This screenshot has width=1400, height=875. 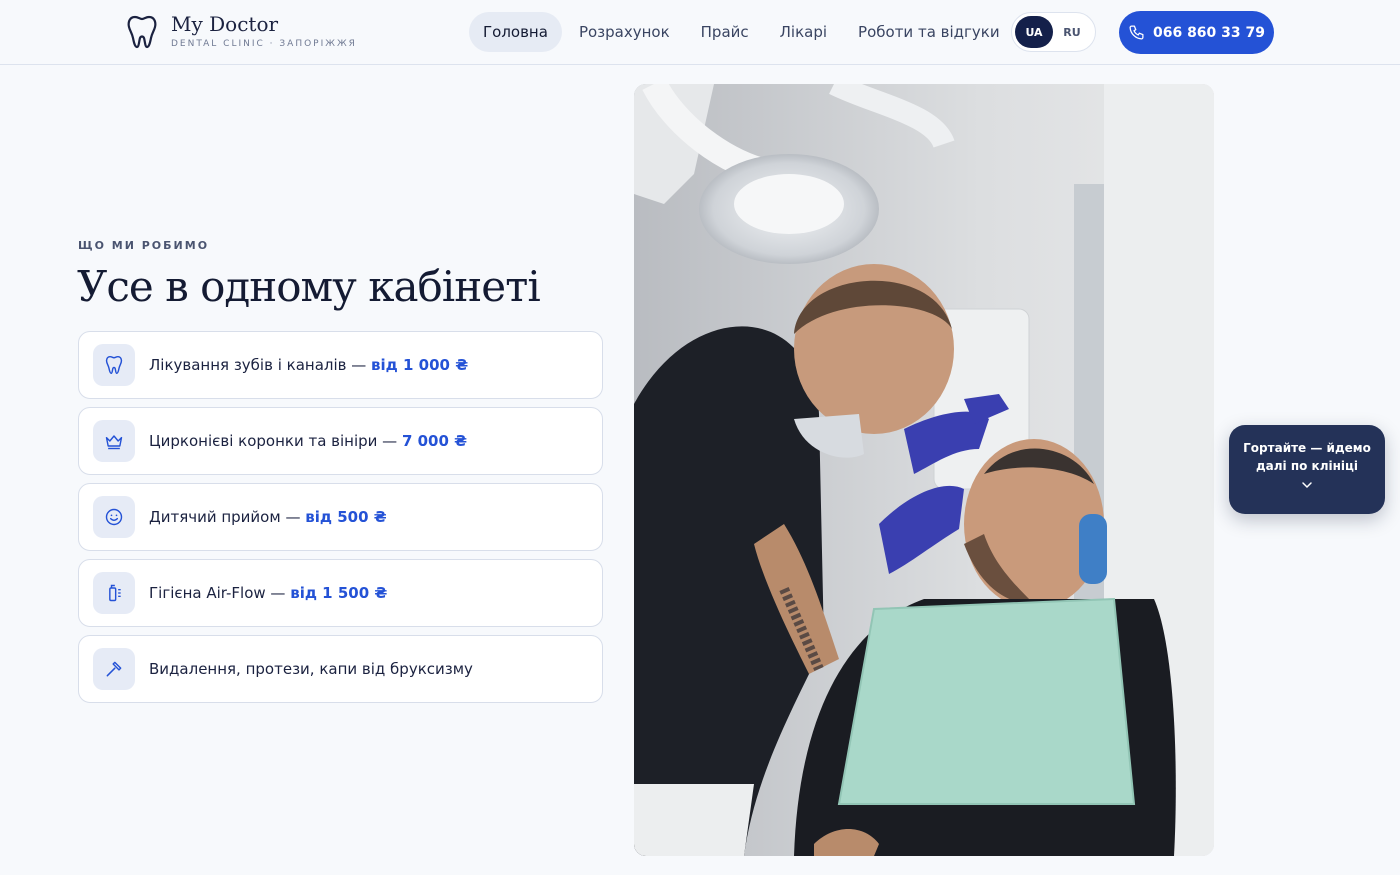 I want to click on chevron-down-icon, so click(x=1307, y=485).